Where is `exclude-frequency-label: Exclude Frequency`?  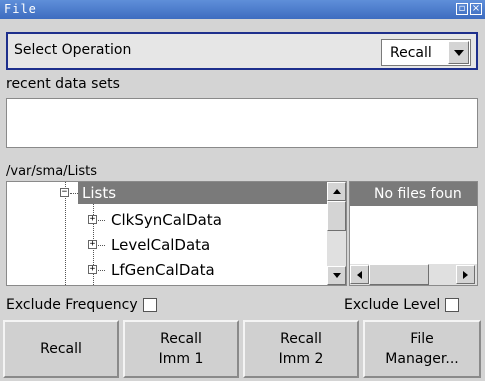 exclude-frequency-label: Exclude Frequency is located at coordinates (72, 305).